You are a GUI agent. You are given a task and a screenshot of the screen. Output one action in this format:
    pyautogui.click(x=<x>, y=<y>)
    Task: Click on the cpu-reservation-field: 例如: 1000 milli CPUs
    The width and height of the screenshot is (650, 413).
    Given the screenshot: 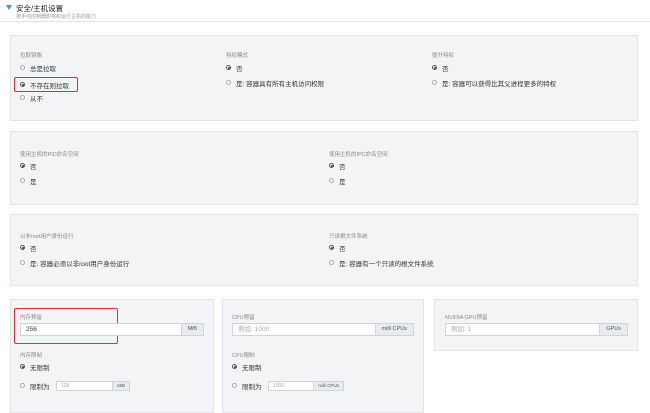 What is the action you would take?
    pyautogui.click(x=323, y=329)
    